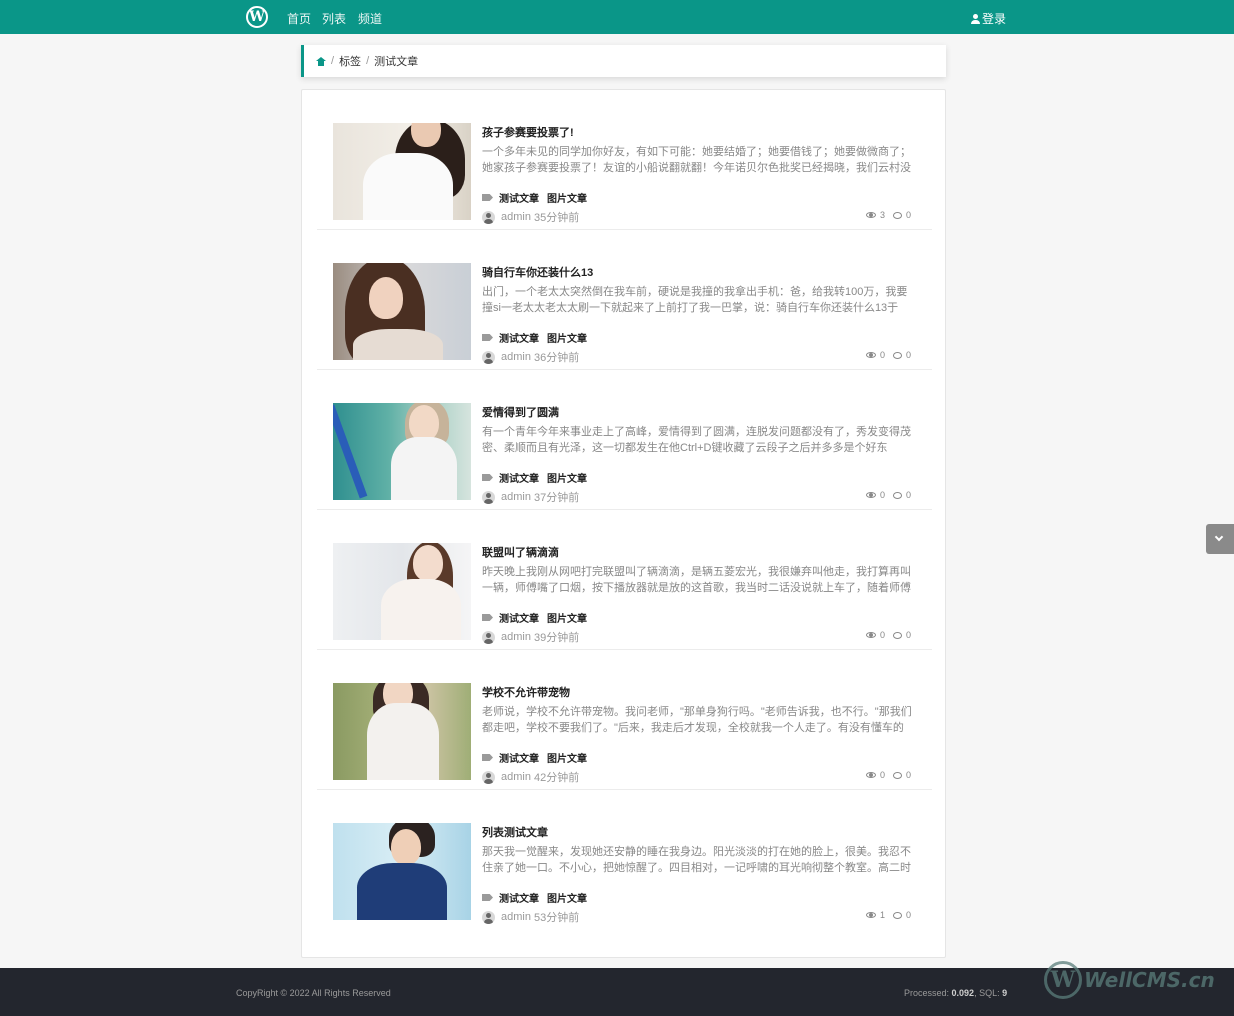  I want to click on site-logo: W, so click(257, 17).